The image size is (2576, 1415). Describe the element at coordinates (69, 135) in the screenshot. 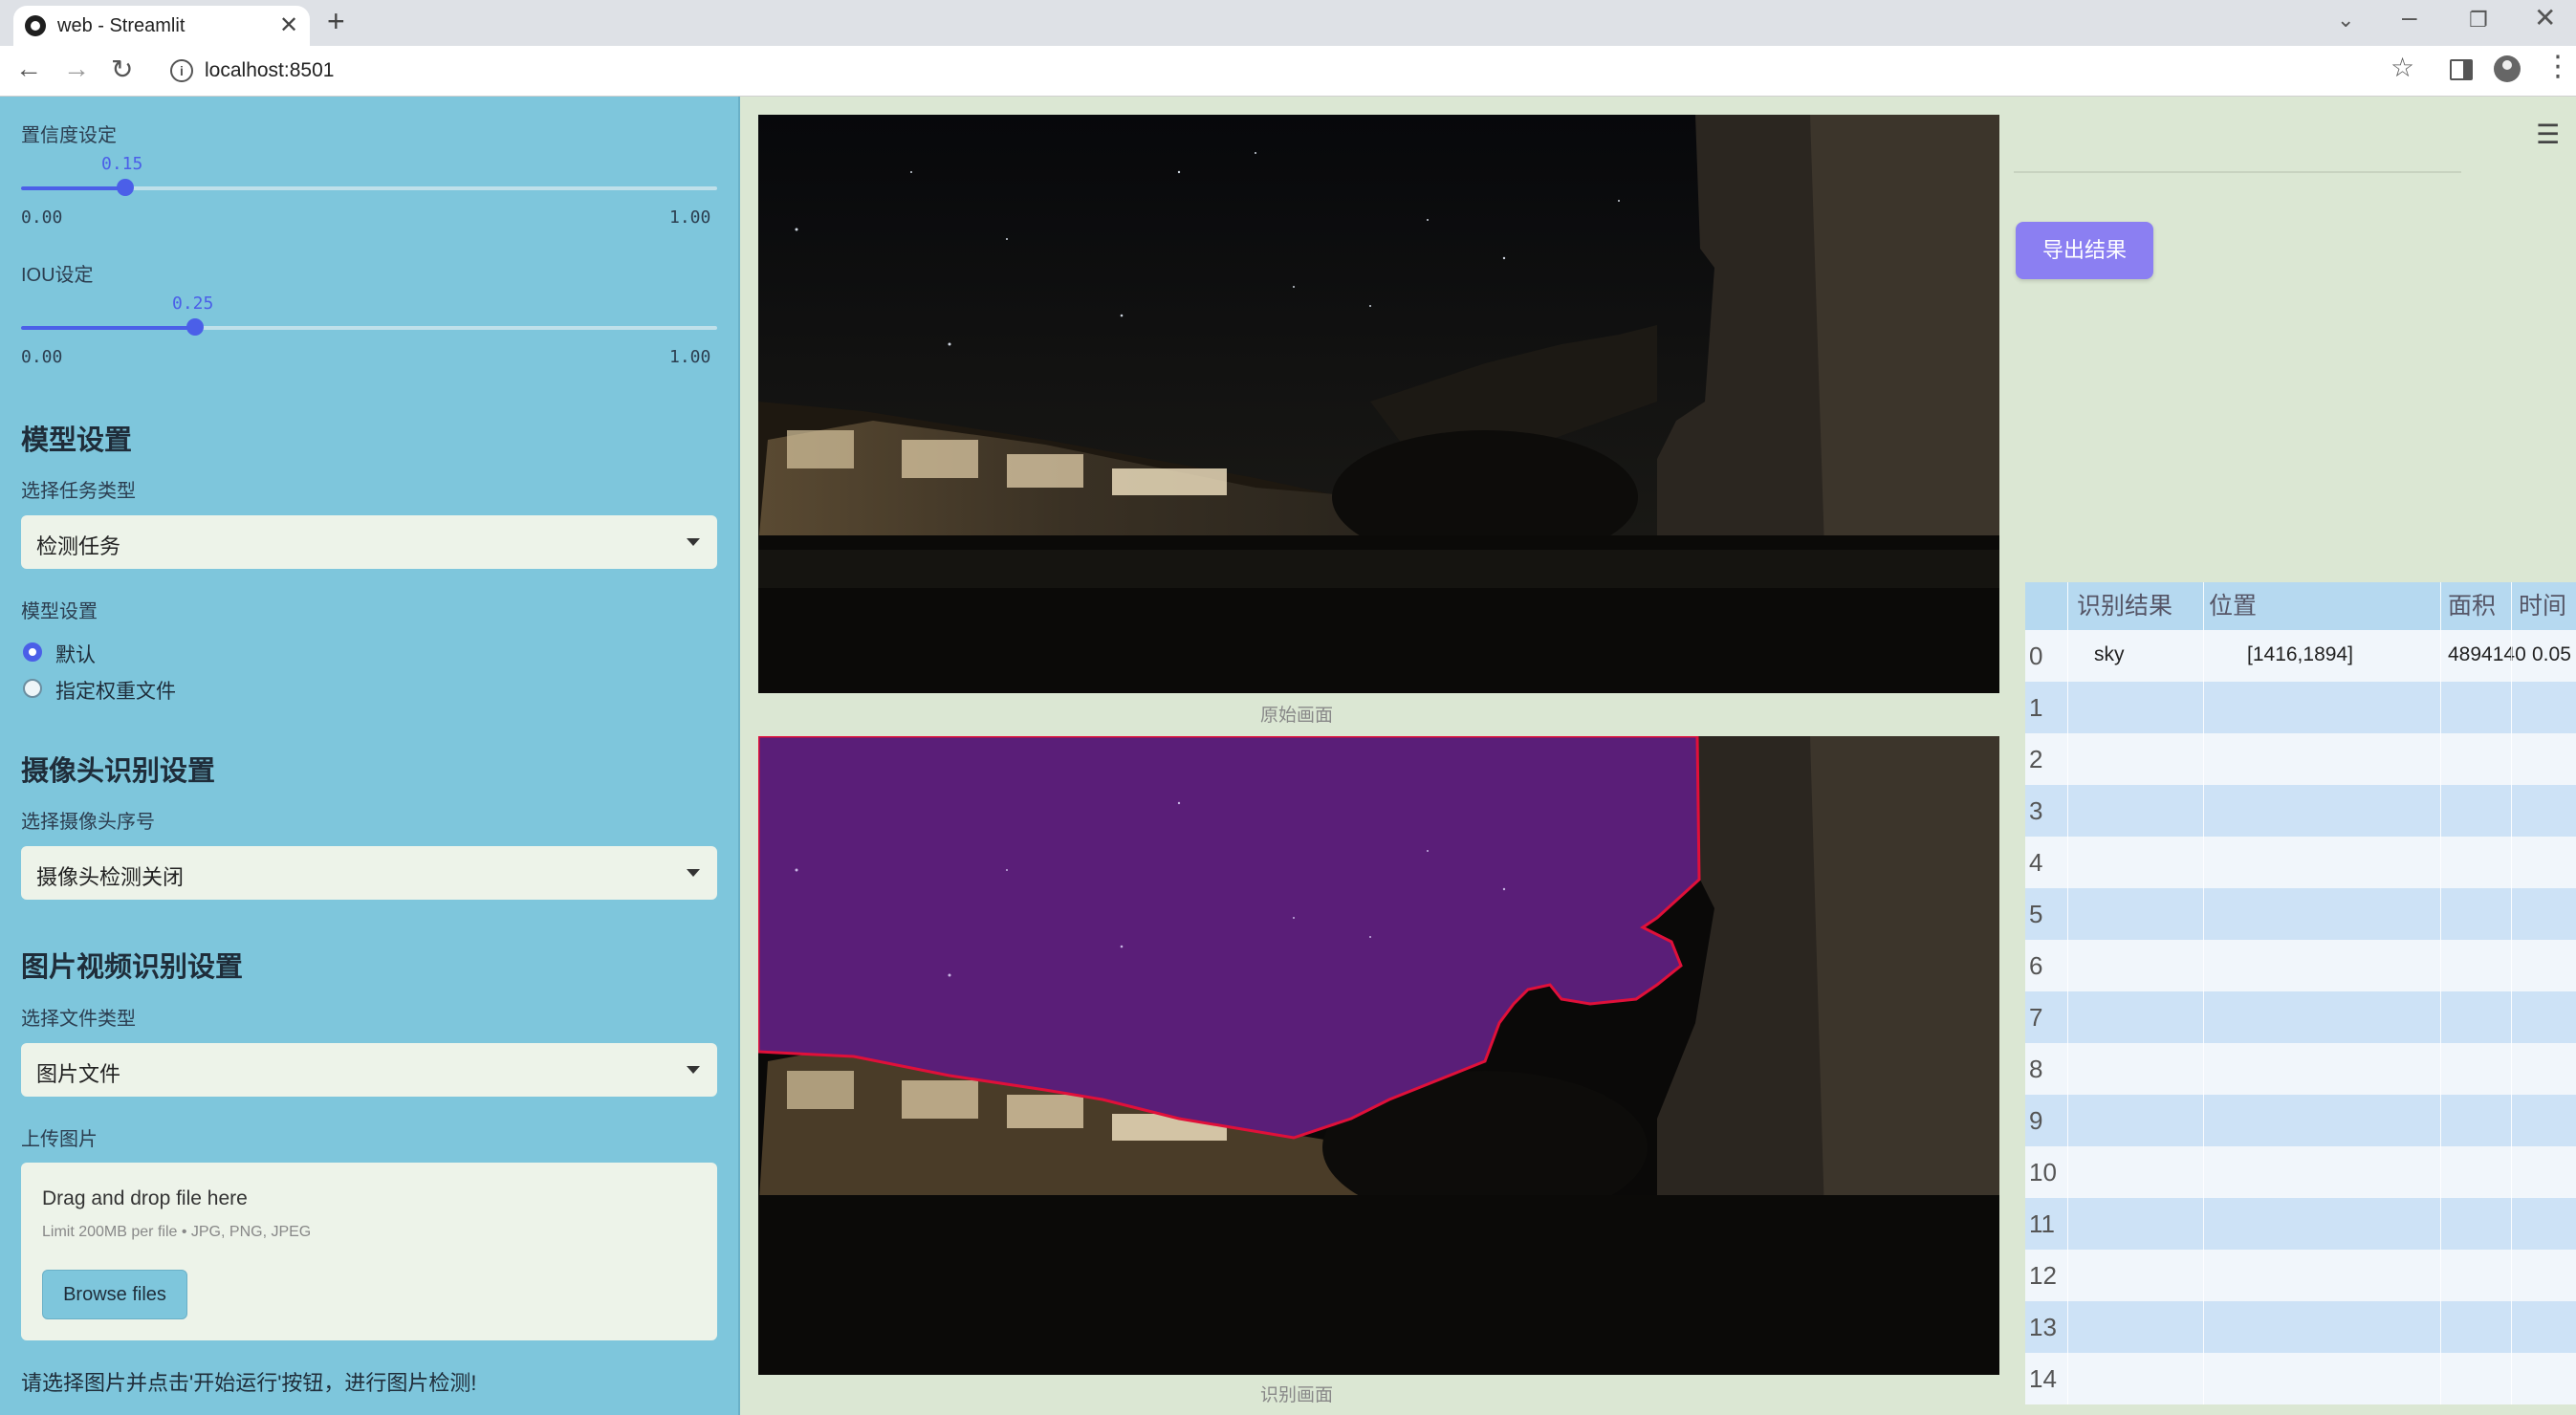

I see `confidence-label: 置信度设定` at that location.